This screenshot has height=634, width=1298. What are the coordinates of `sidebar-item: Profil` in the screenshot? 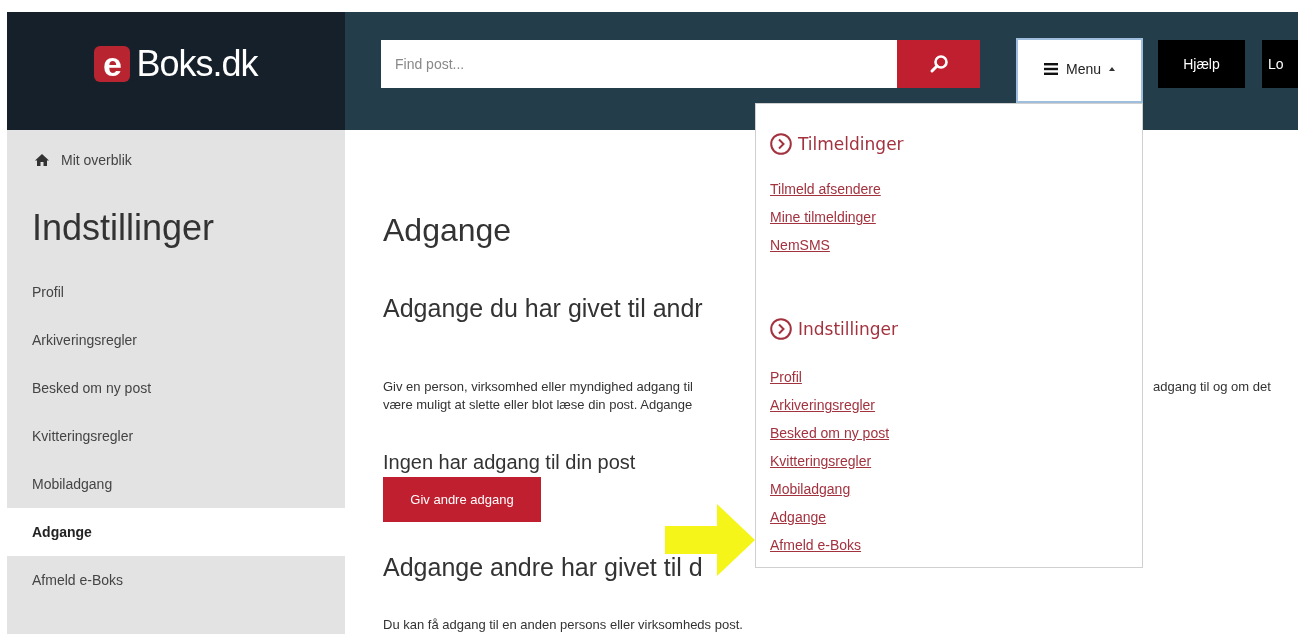 It's located at (176, 292).